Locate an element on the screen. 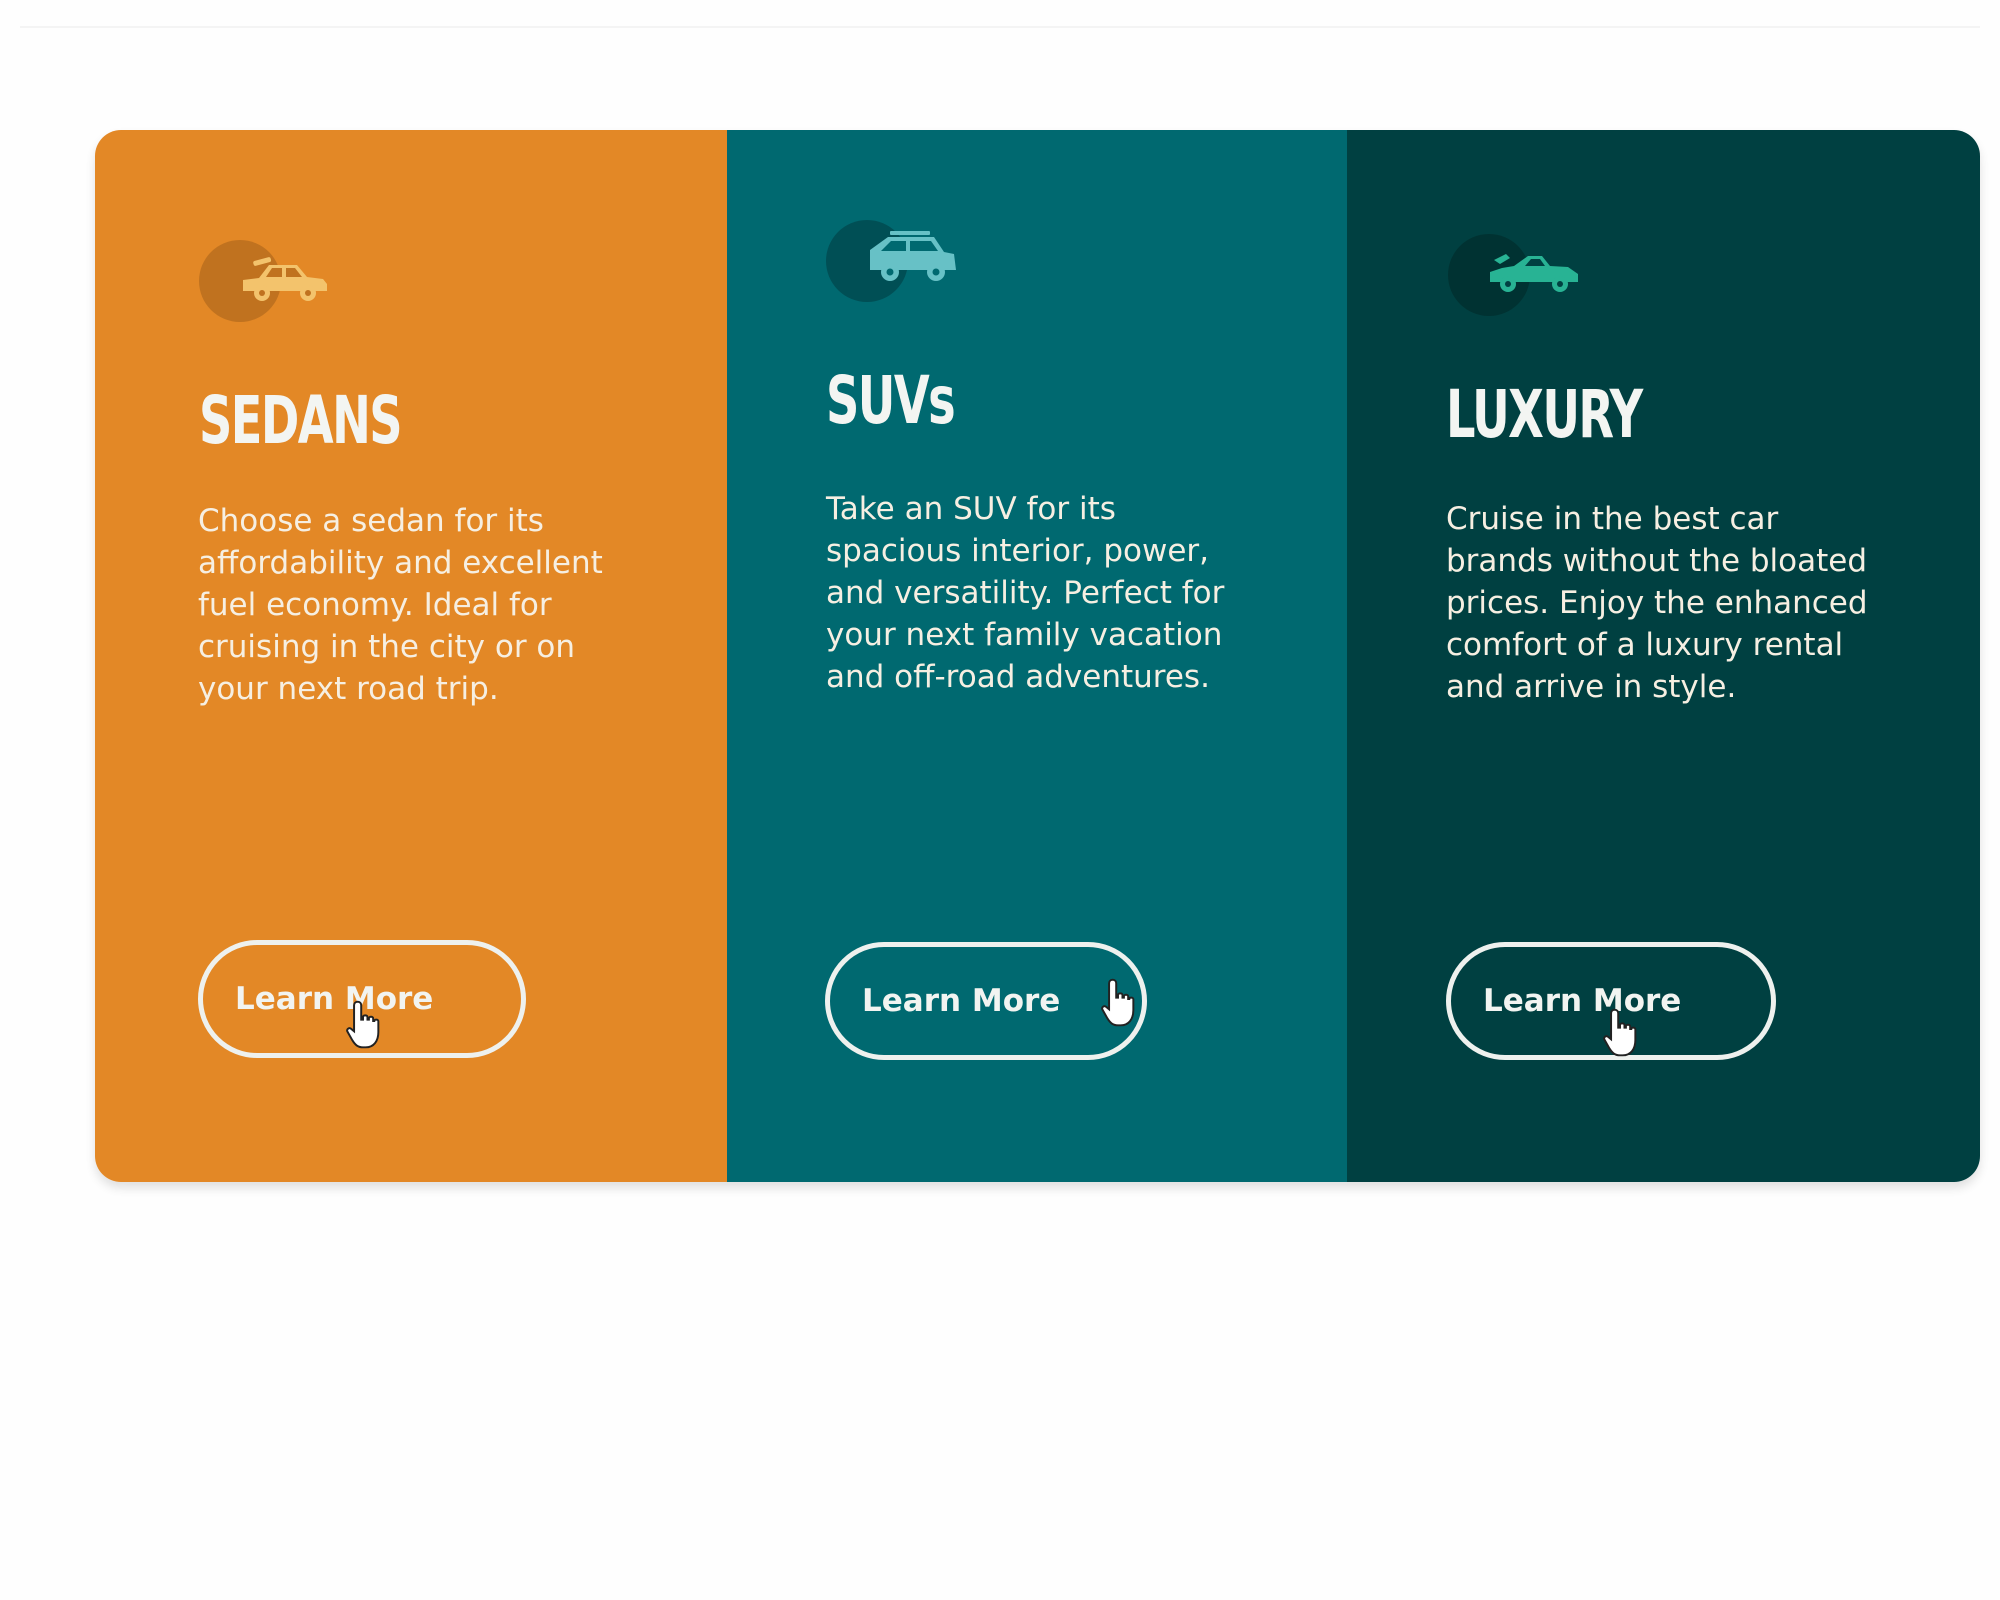 The width and height of the screenshot is (2000, 1600). card-title-suvs: SUVs is located at coordinates (891, 400).